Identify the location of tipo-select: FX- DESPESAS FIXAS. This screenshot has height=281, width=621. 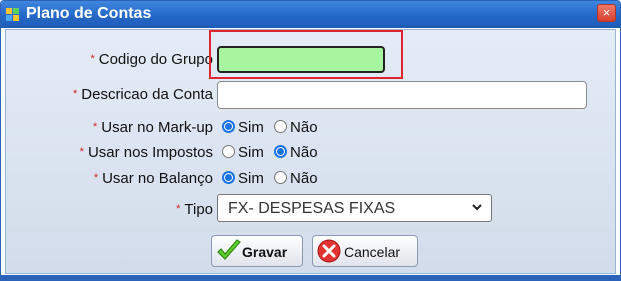
(354, 208).